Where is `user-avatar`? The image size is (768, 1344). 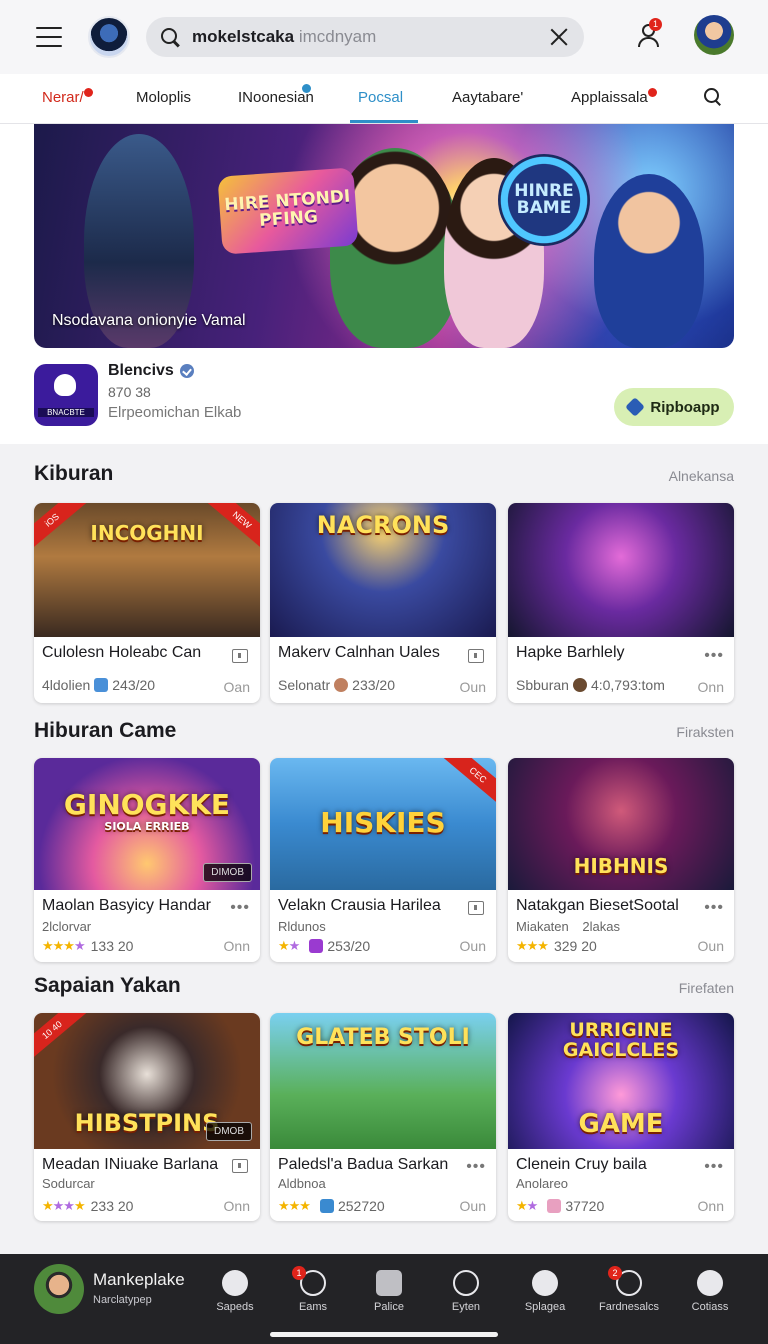 user-avatar is located at coordinates (714, 35).